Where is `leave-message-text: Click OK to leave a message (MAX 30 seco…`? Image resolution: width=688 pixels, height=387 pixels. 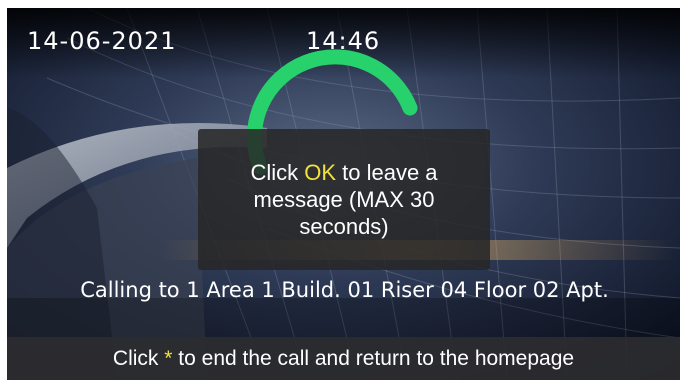 leave-message-text: Click OK to leave a message (MAX 30 seco… is located at coordinates (344, 199).